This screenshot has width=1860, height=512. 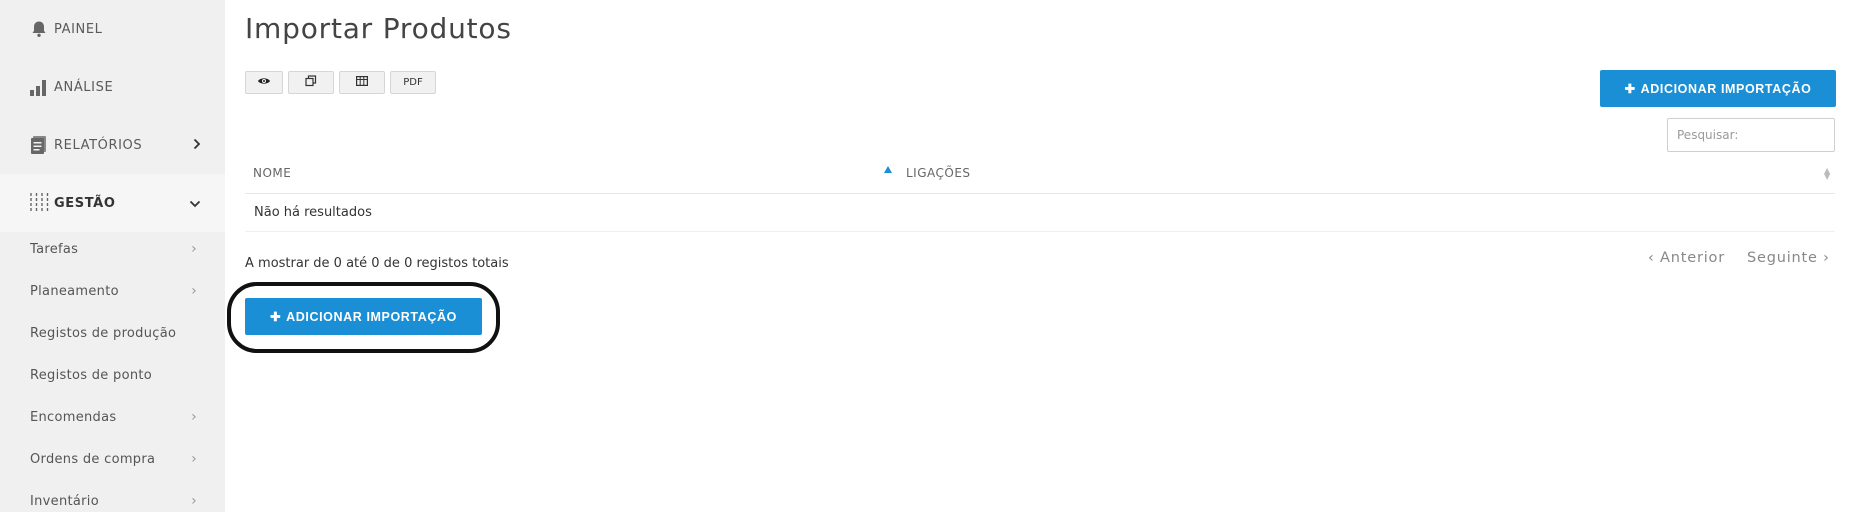 I want to click on sidebar-item-tarefas: Tarefas ›, so click(x=112, y=249).